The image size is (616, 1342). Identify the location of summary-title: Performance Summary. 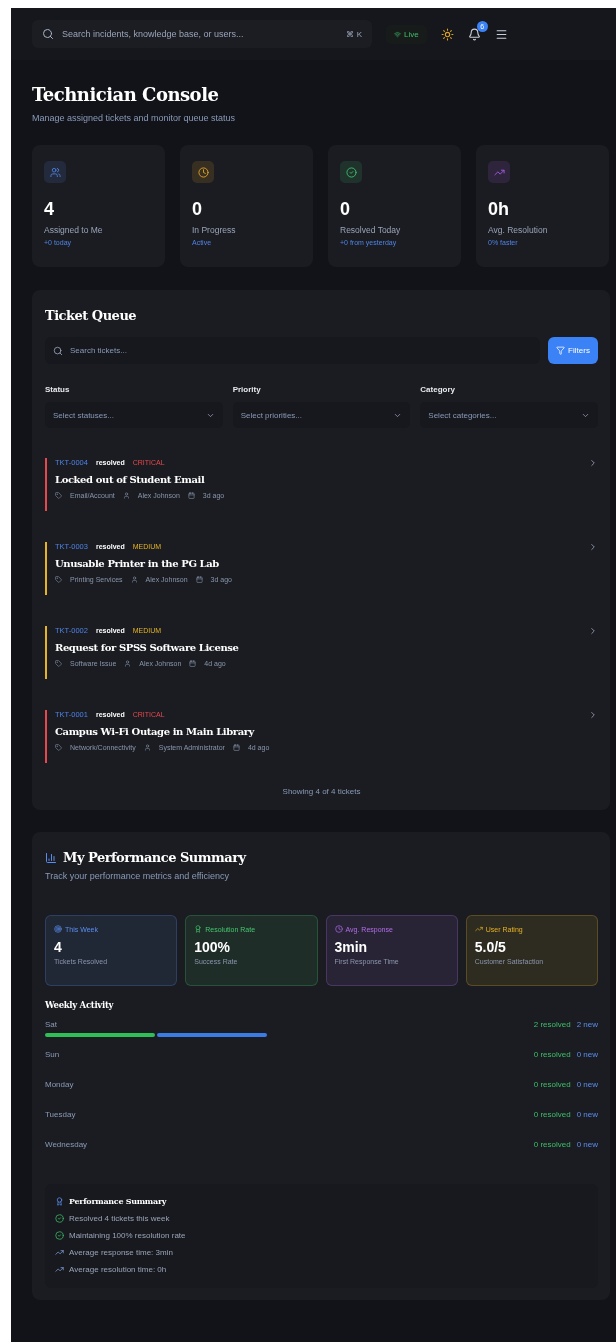
(118, 1201).